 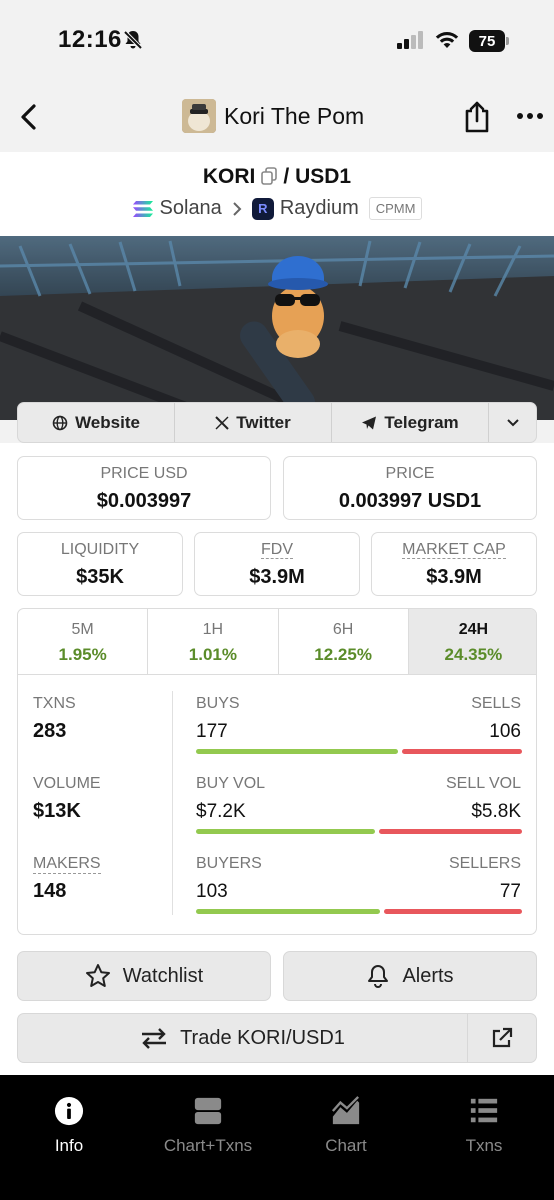 What do you see at coordinates (277, 1137) in the screenshot?
I see `bottom-tab-bar: Info Chart+Txns Chart Txns` at bounding box center [277, 1137].